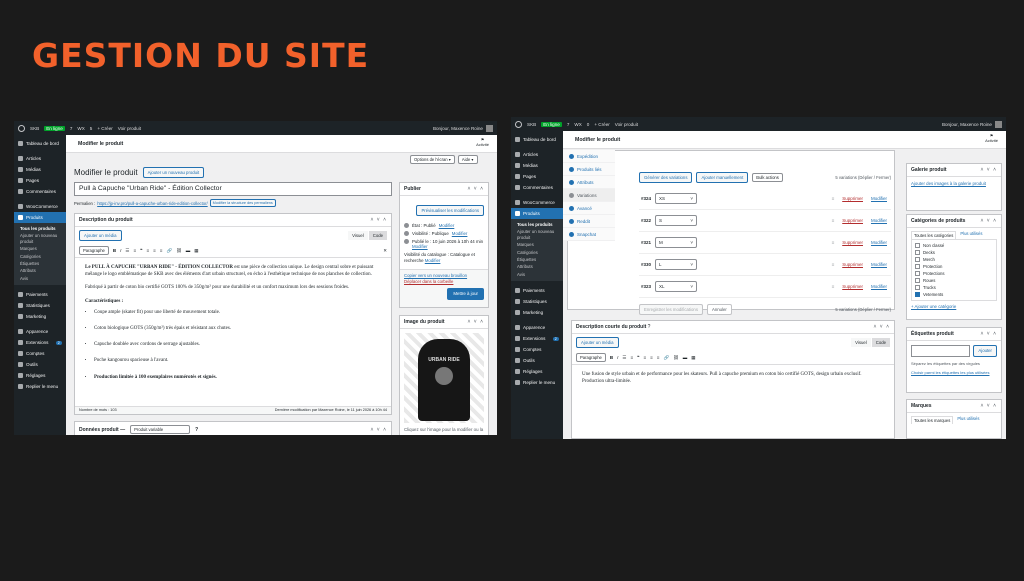  Describe the element at coordinates (40, 180) in the screenshot. I see `menu-pages: Pages` at that location.